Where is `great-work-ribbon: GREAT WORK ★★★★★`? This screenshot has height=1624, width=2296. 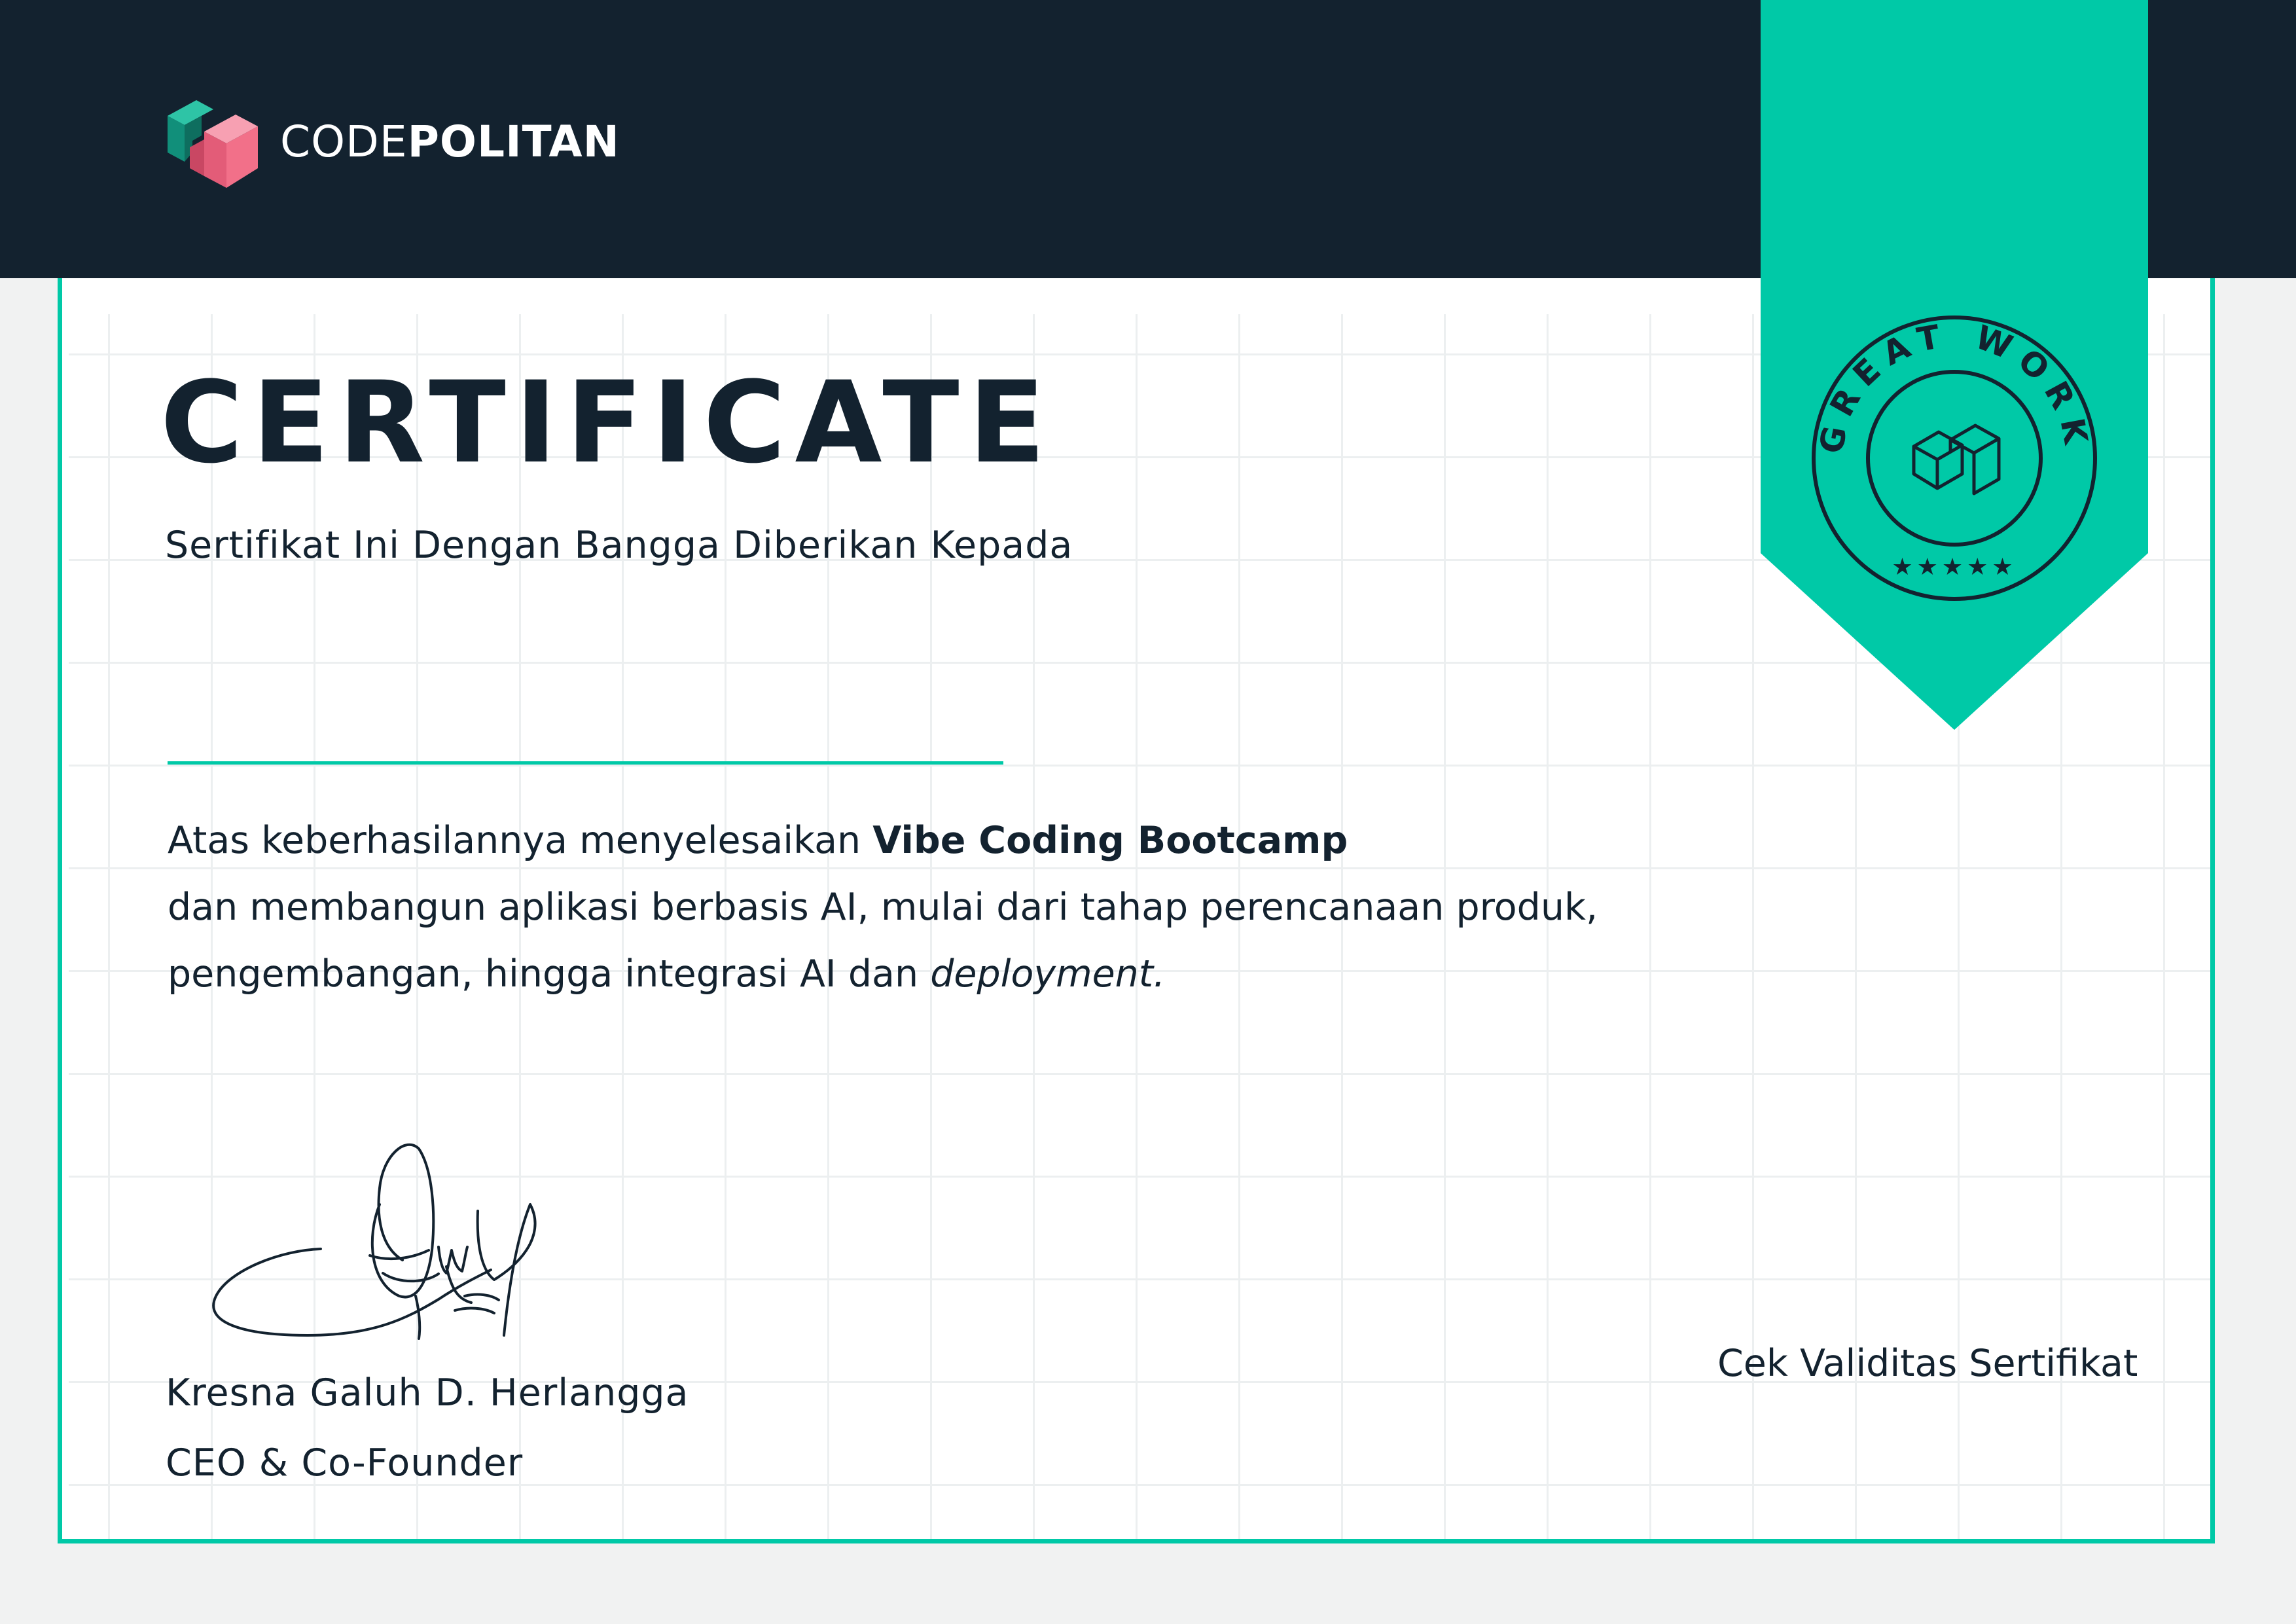 great-work-ribbon: GREAT WORK ★★★★★ is located at coordinates (1955, 365).